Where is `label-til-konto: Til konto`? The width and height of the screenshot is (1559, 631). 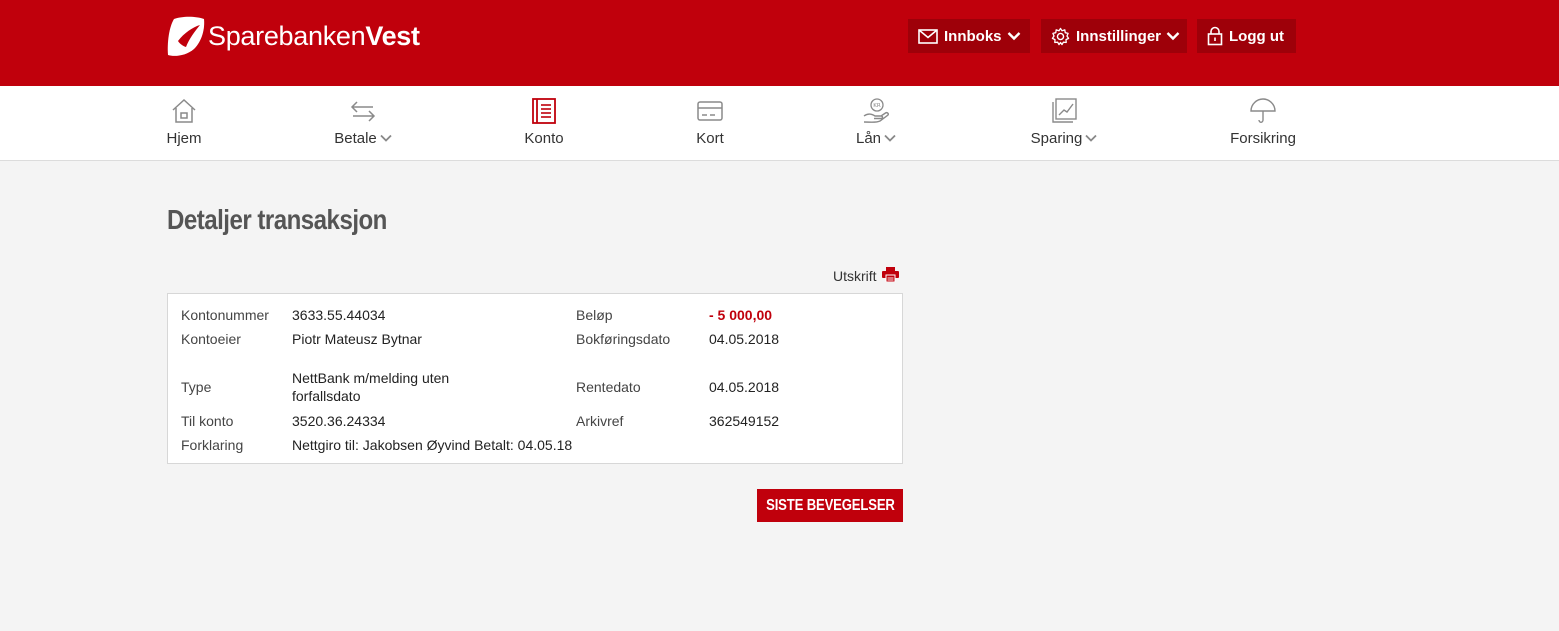
label-til-konto: Til konto is located at coordinates (207, 421).